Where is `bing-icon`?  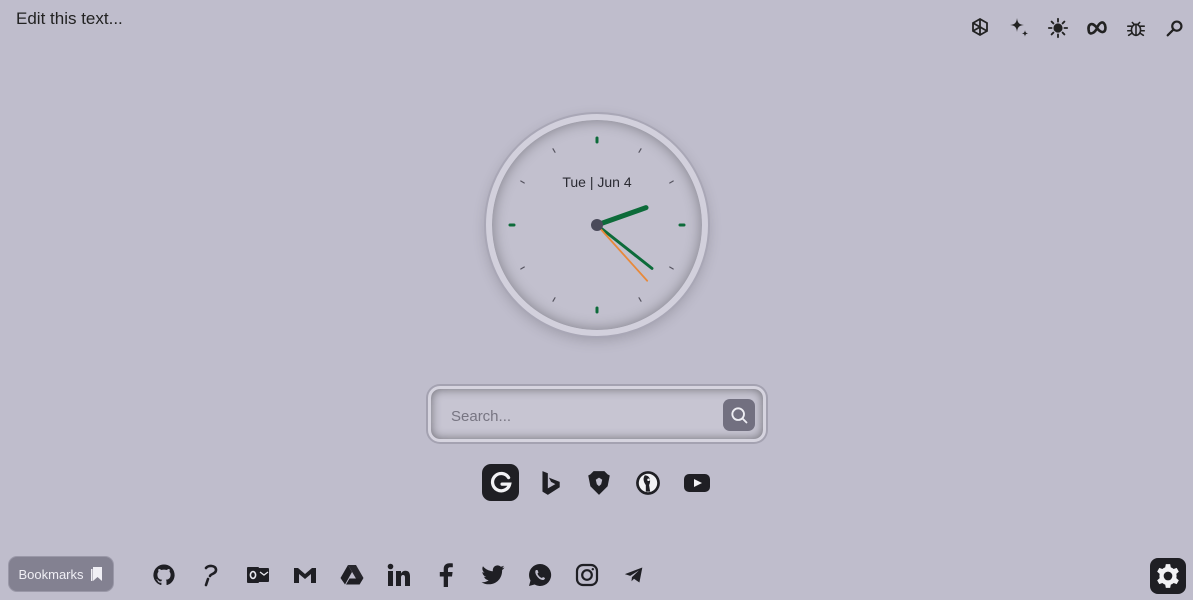
bing-icon is located at coordinates (550, 482).